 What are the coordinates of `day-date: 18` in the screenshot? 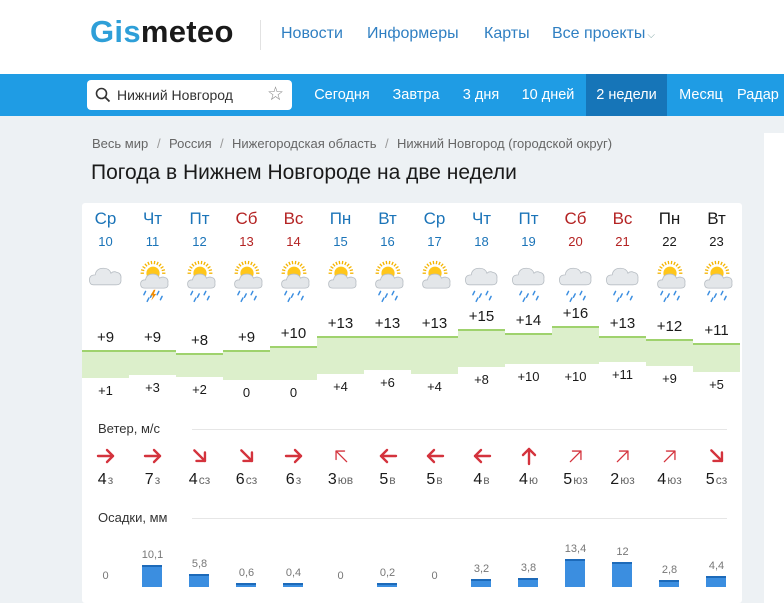 It's located at (481, 241).